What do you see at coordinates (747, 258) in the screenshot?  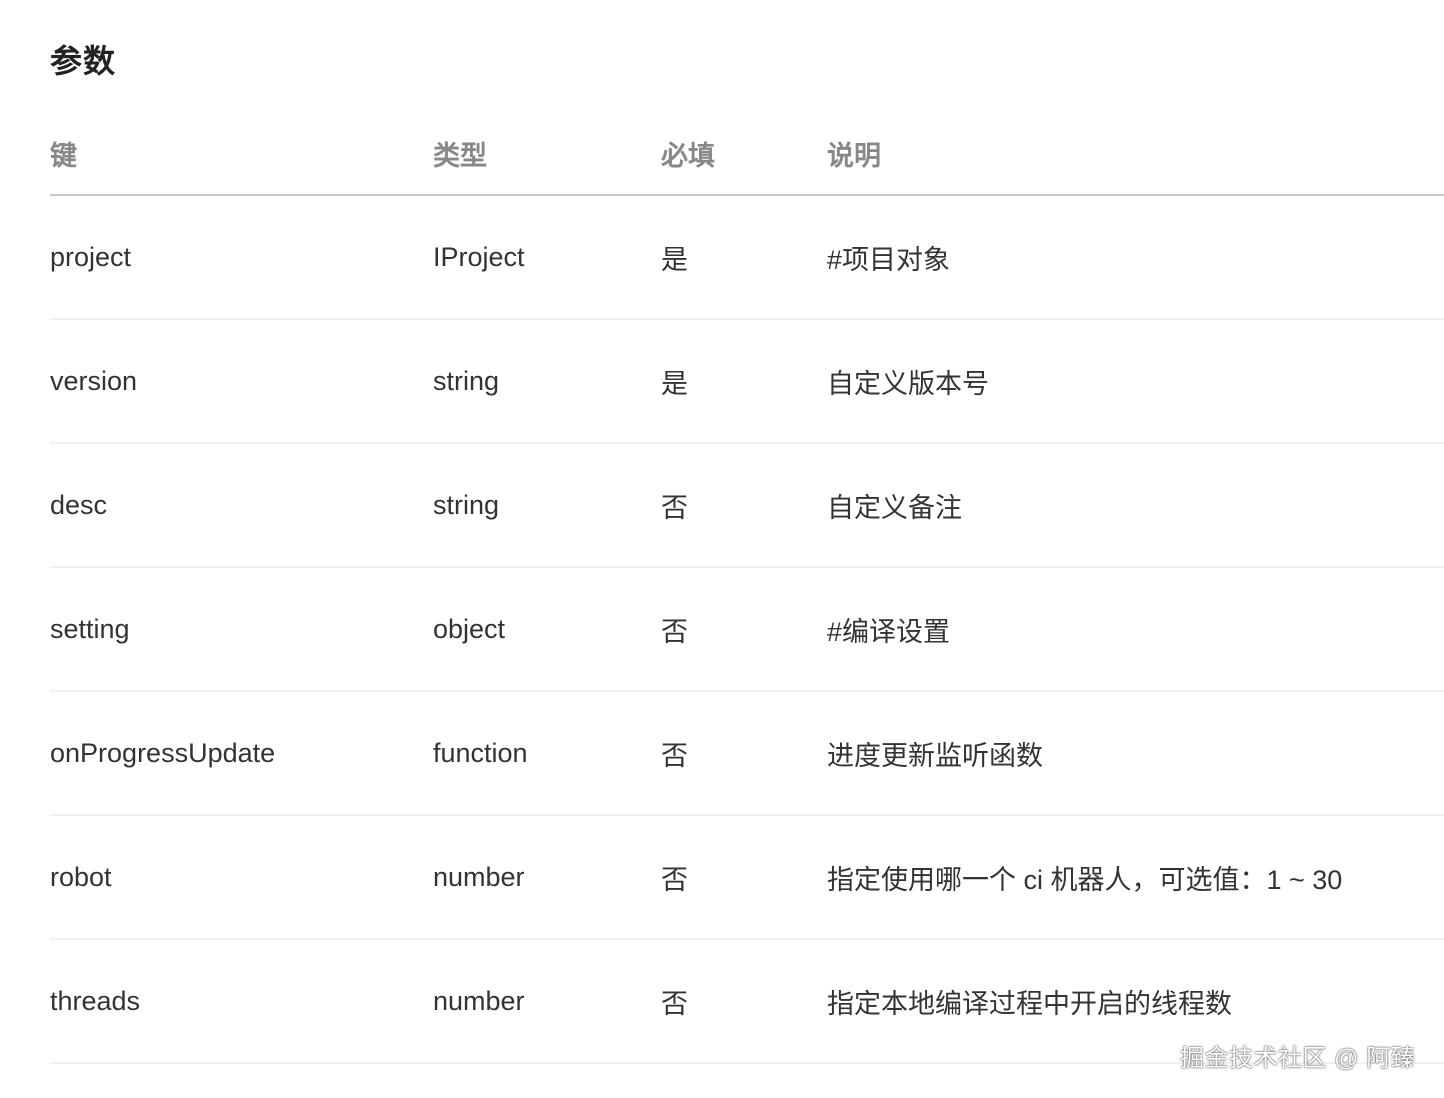 I see `table-row: project IProject 是 #项目对象` at bounding box center [747, 258].